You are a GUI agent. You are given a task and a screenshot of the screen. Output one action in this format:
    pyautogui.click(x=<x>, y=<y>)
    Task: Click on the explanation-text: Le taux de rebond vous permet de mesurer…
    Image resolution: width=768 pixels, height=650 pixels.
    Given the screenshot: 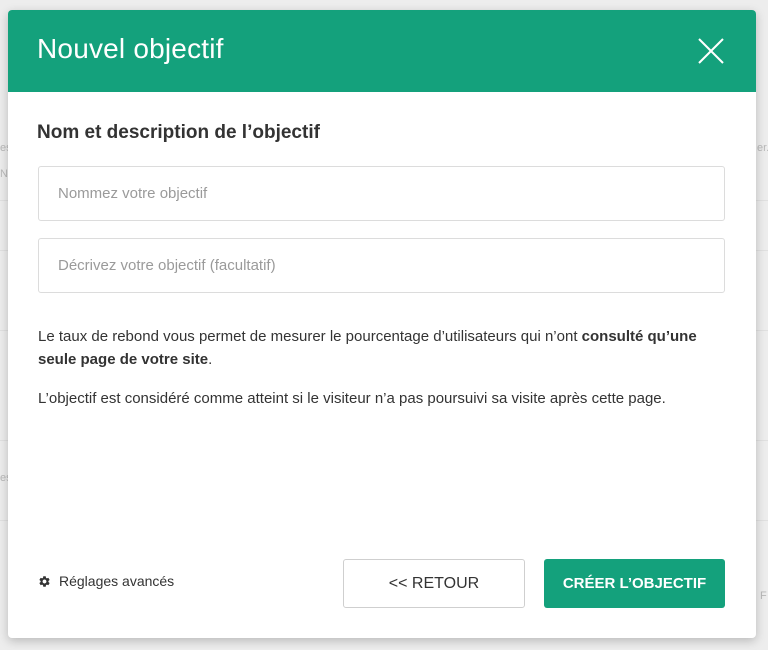 What is the action you would take?
    pyautogui.click(x=310, y=336)
    